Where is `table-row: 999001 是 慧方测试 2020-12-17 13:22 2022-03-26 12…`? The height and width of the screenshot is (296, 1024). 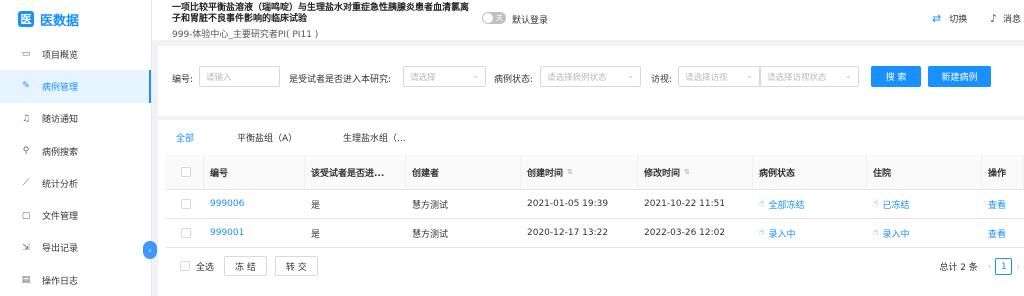
table-row: 999001 是 慧方测试 2020-12-17 13:22 2022-03-26 12… is located at coordinates (594, 233).